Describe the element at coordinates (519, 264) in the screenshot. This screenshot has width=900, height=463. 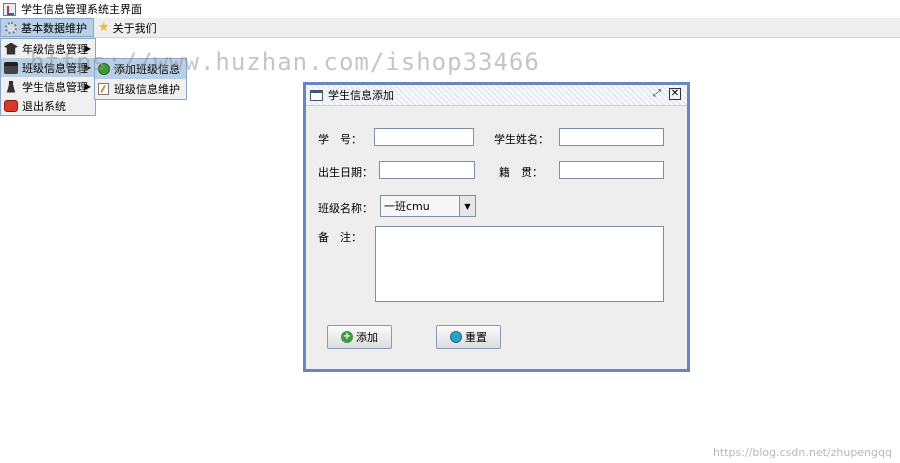
I see `remarks-textarea` at that location.